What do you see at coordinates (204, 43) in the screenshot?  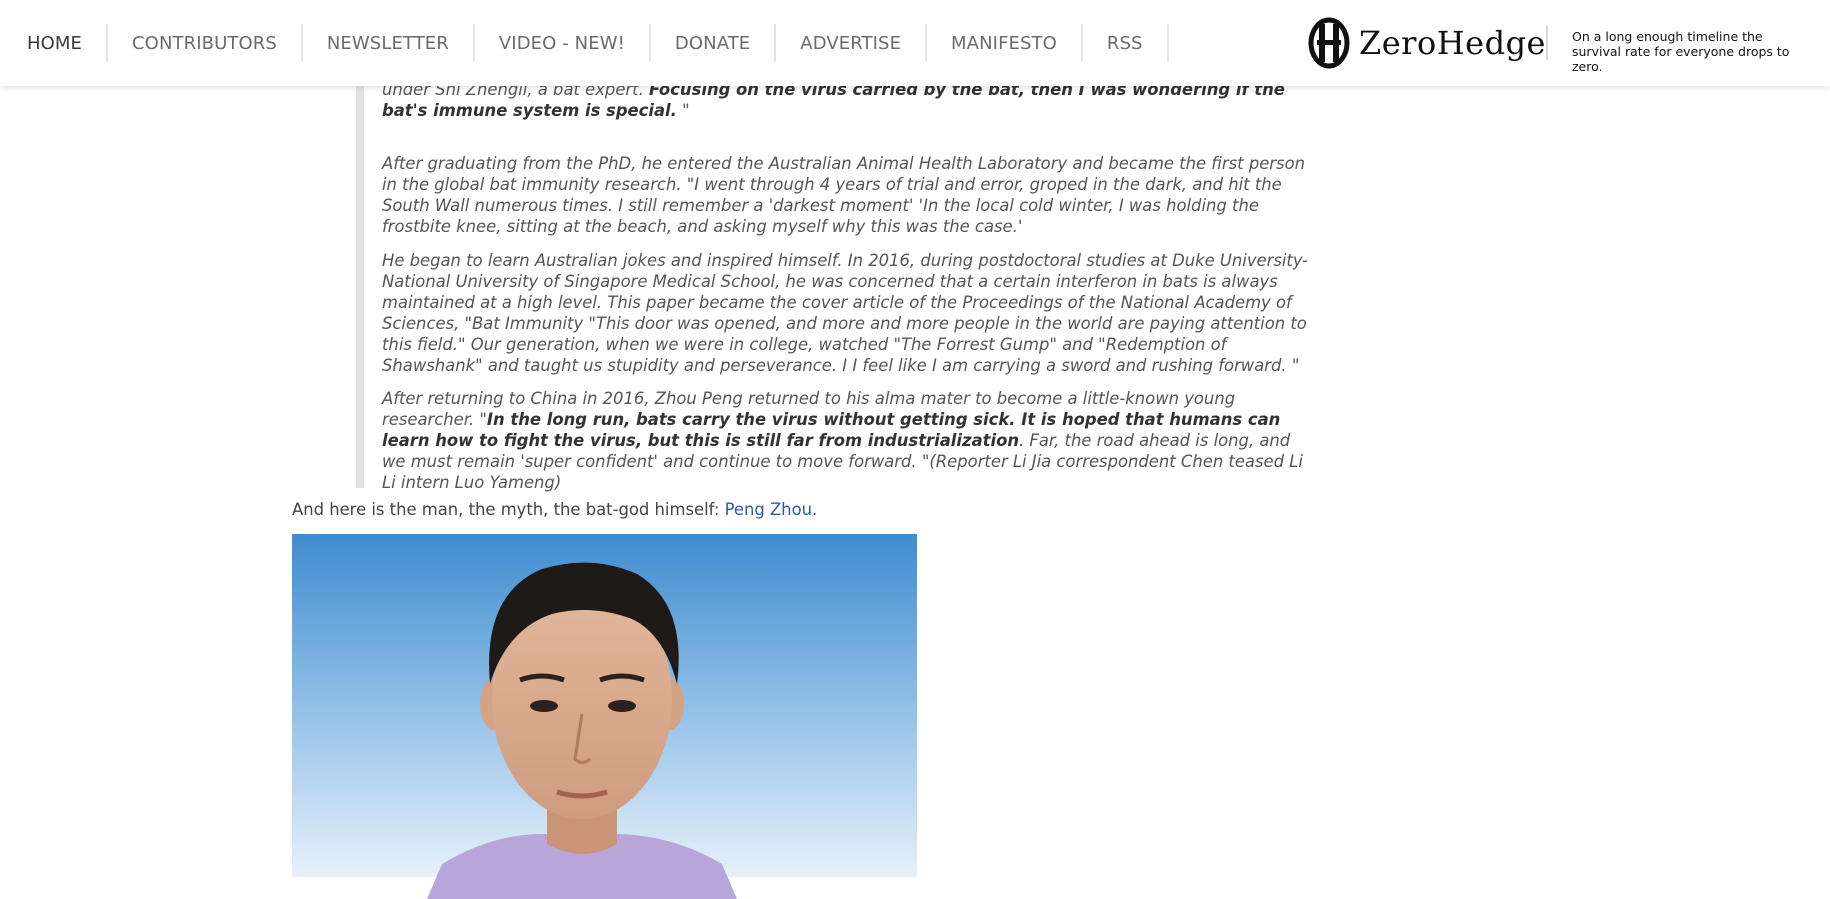 I see `nav-contributors: CONTRIBUTORS` at bounding box center [204, 43].